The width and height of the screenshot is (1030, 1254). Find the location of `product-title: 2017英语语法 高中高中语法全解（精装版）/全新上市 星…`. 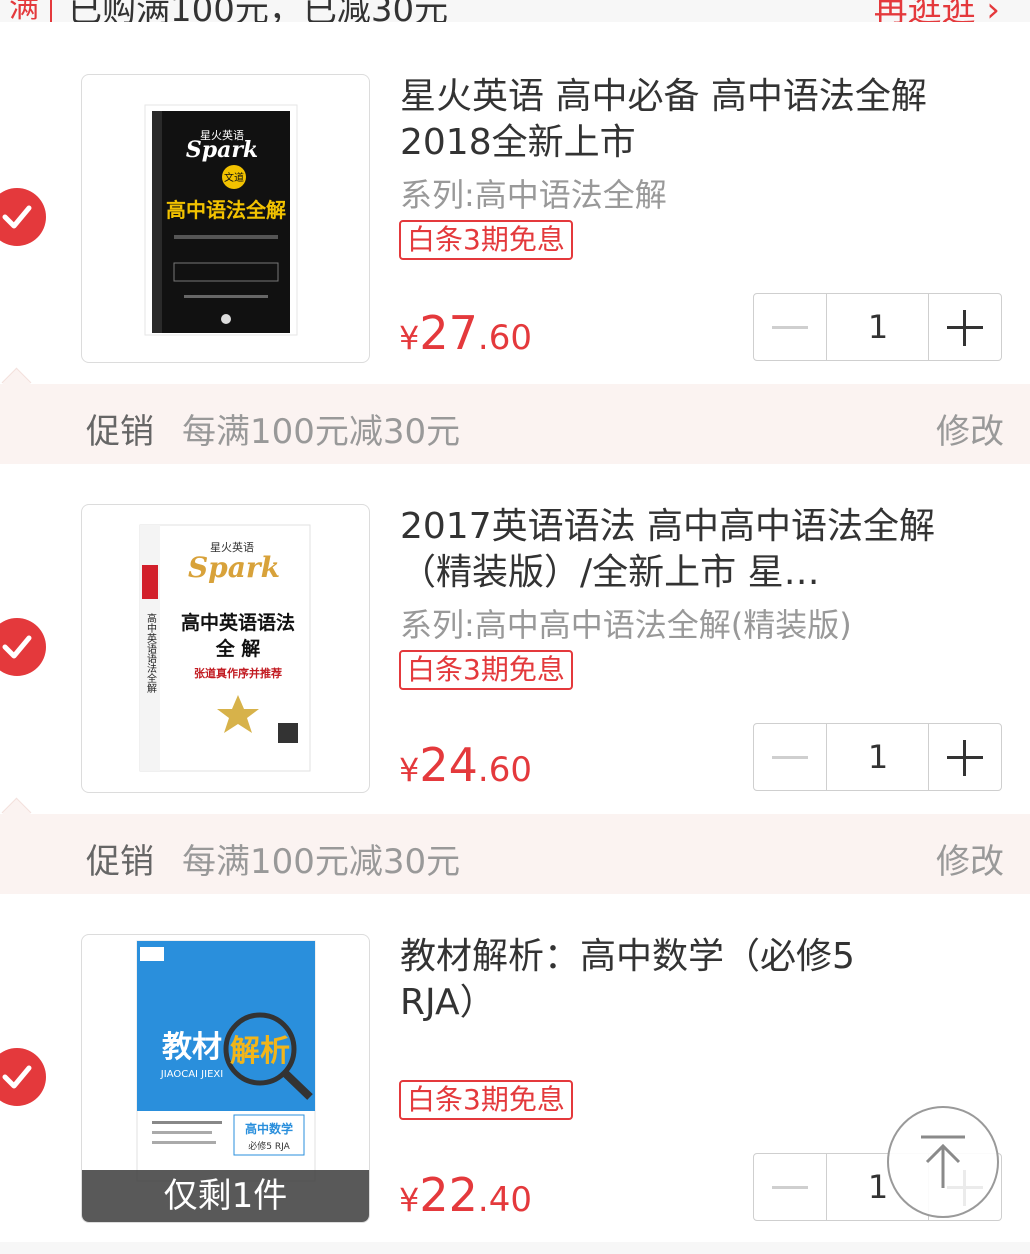

product-title: 2017英语语法 高中高中语法全解（精装版）/全新上市 星… is located at coordinates (670, 550).